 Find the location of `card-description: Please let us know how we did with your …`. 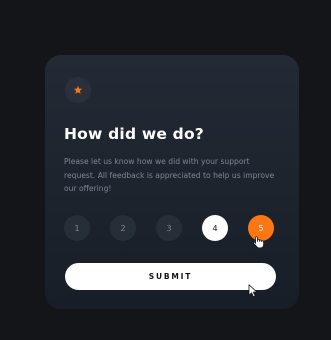

card-description: Please let us know how we did with your … is located at coordinates (169, 175).